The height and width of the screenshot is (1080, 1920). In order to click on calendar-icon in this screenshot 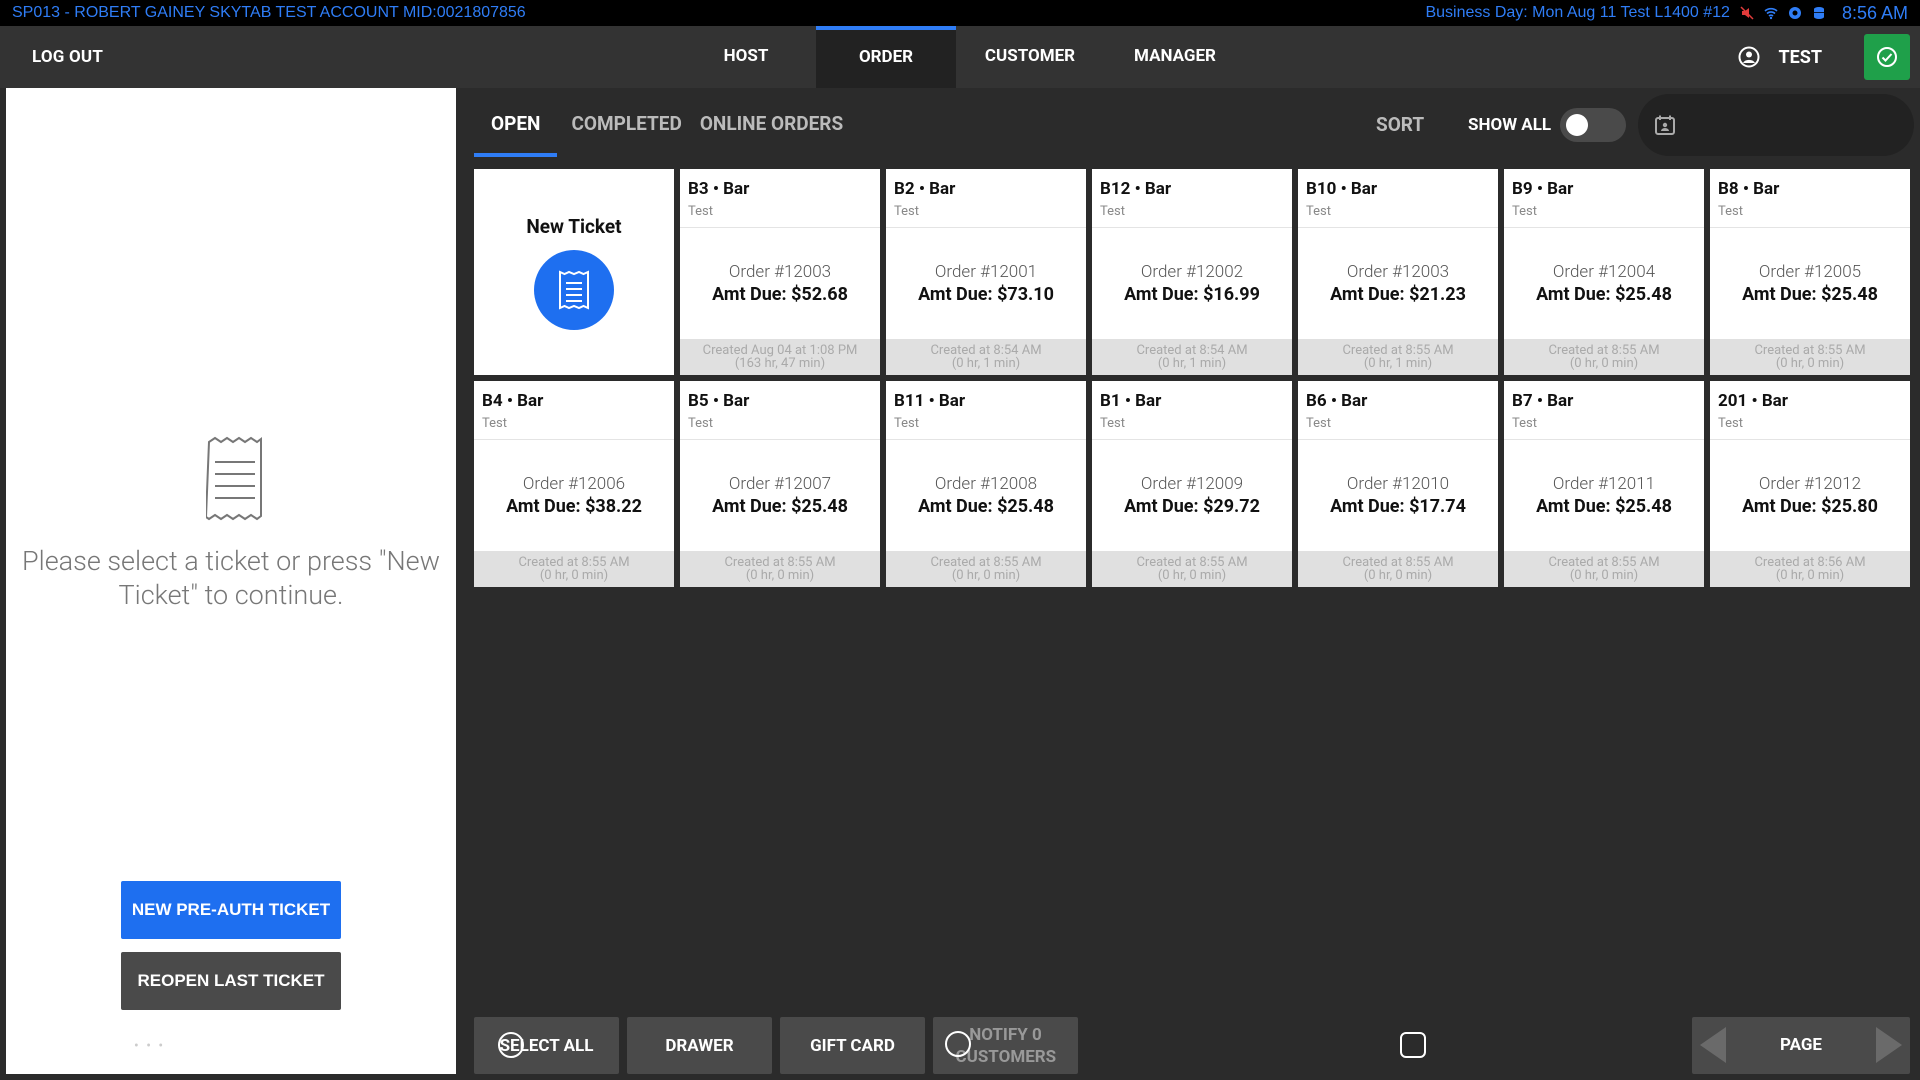, I will do `click(1665, 125)`.